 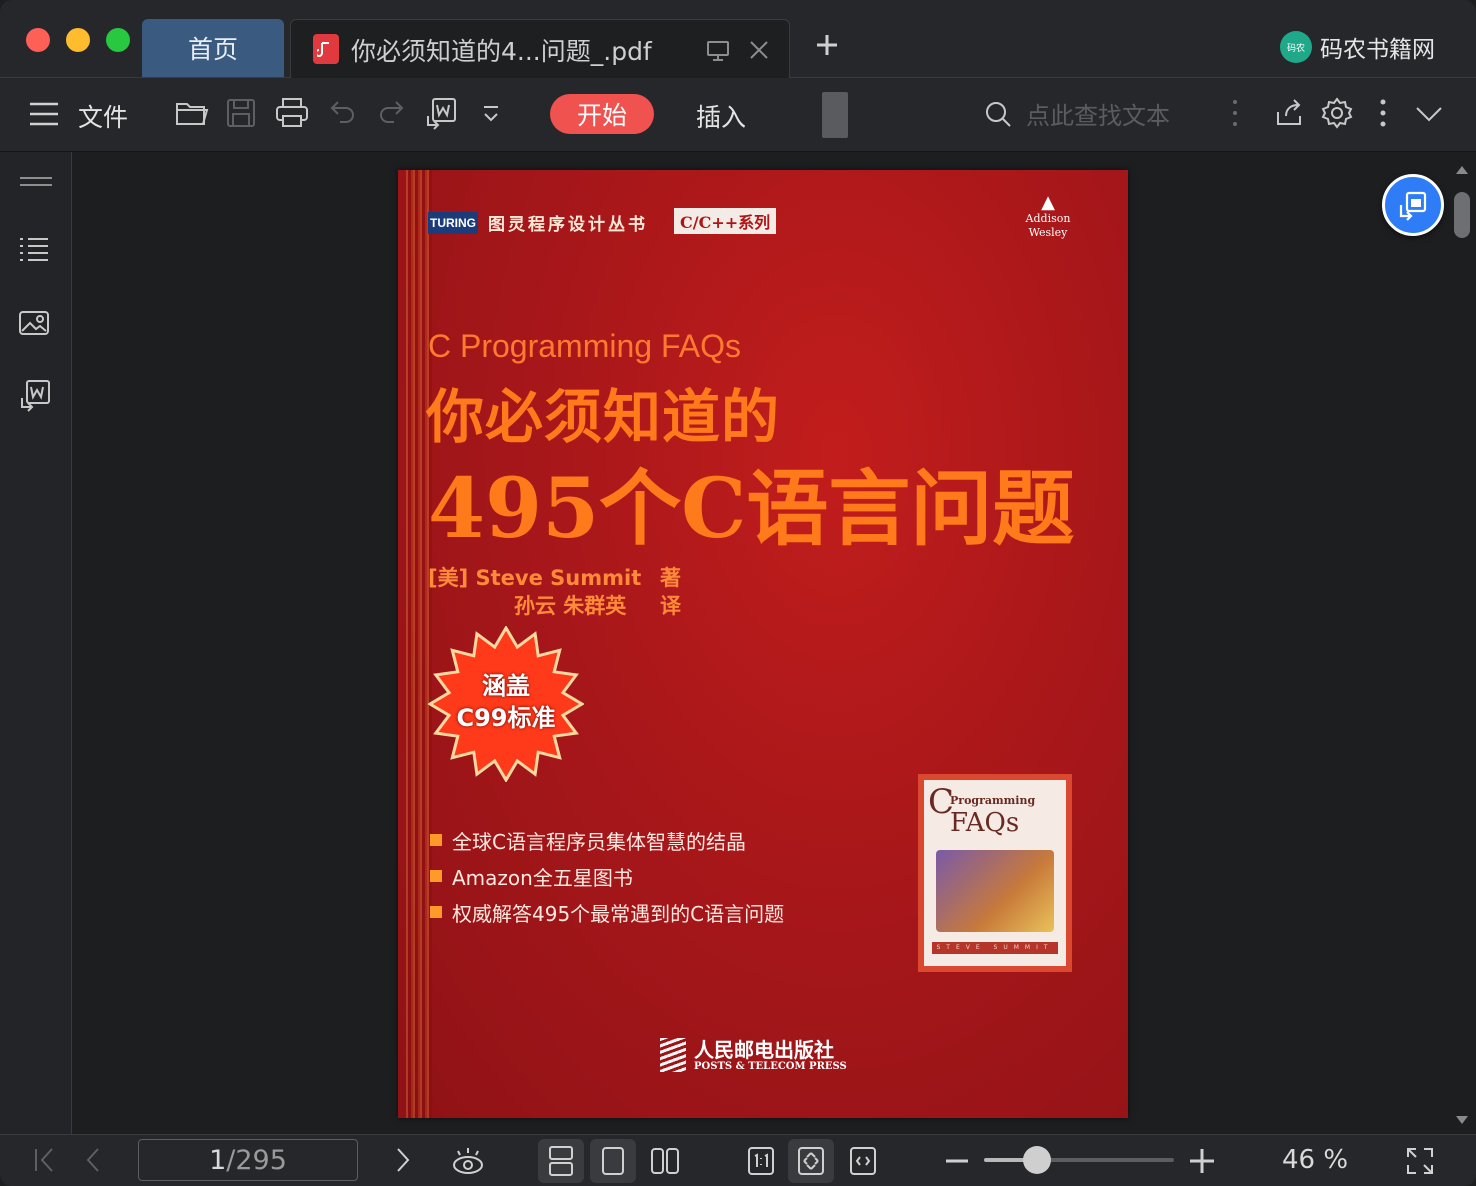 What do you see at coordinates (1048, 202) in the screenshot?
I see `aw-triangle-icon: ▲` at bounding box center [1048, 202].